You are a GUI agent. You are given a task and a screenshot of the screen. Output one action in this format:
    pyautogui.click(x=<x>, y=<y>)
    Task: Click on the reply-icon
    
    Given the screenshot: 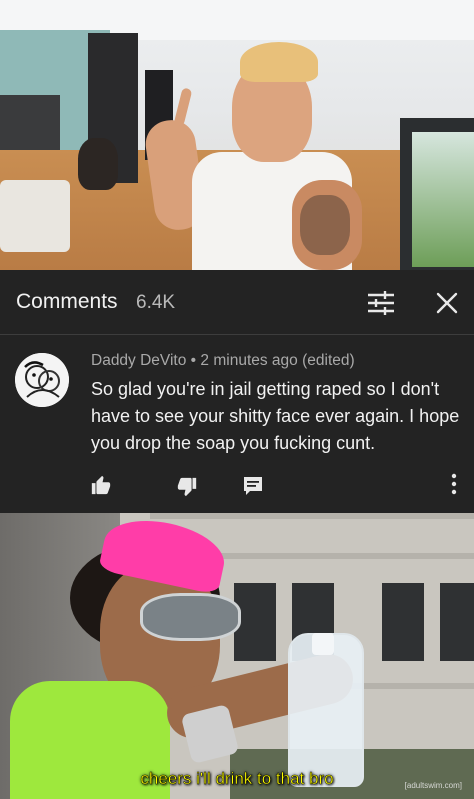 What is the action you would take?
    pyautogui.click(x=253, y=486)
    